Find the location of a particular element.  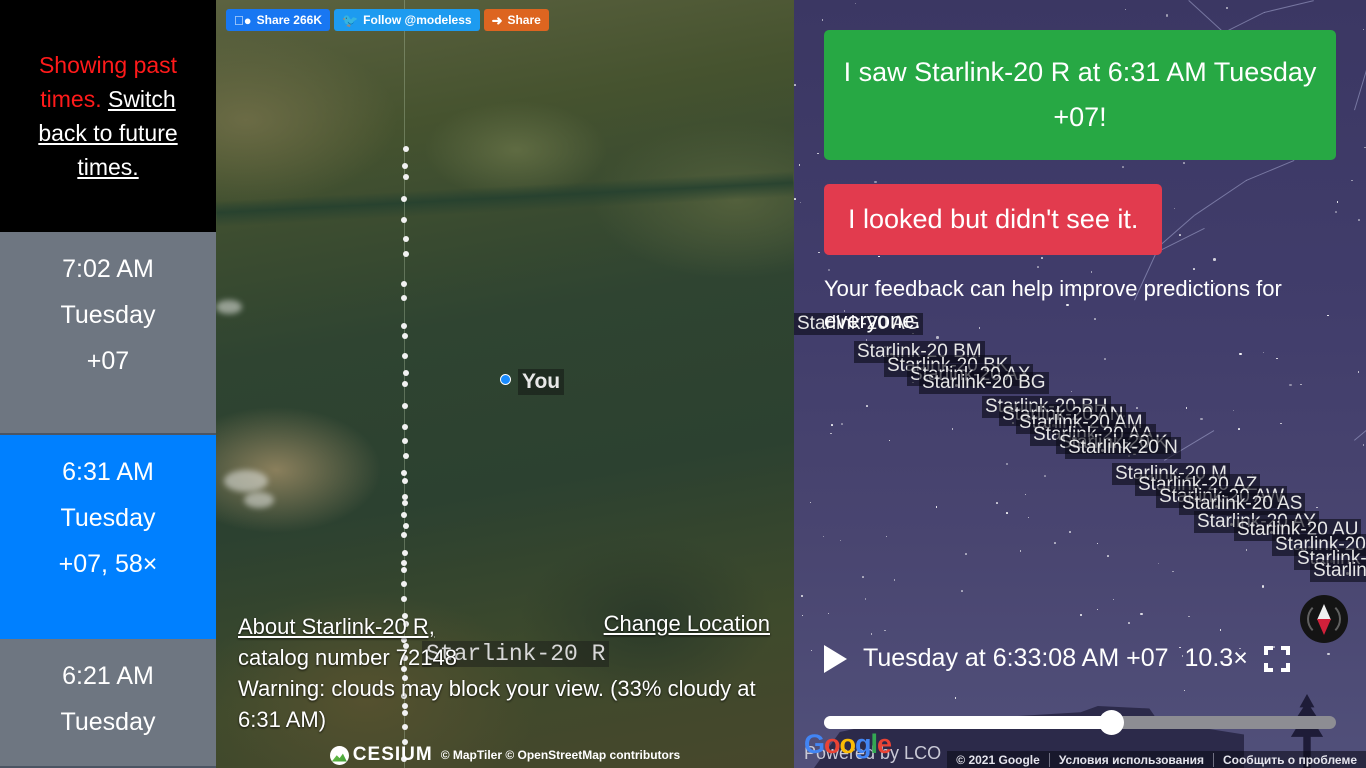

playback-controls: Tuesday at 6:33:08 AM +07 10.3× is located at coordinates (1080, 698).